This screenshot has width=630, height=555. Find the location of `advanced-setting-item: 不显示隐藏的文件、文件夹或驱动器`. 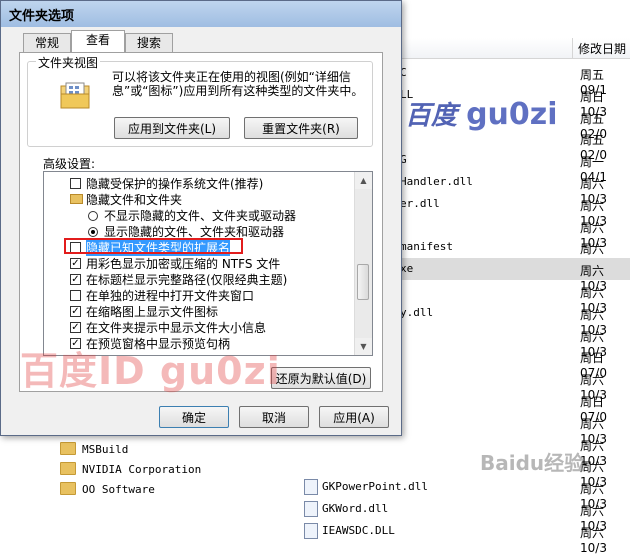

advanced-setting-item: 不显示隐藏的文件、文件夹或驱动器 is located at coordinates (200, 216).